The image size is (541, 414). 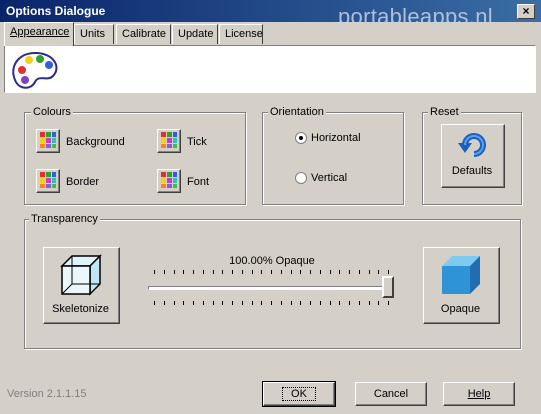 I want to click on cancel-button: Cancel, so click(x=391, y=394).